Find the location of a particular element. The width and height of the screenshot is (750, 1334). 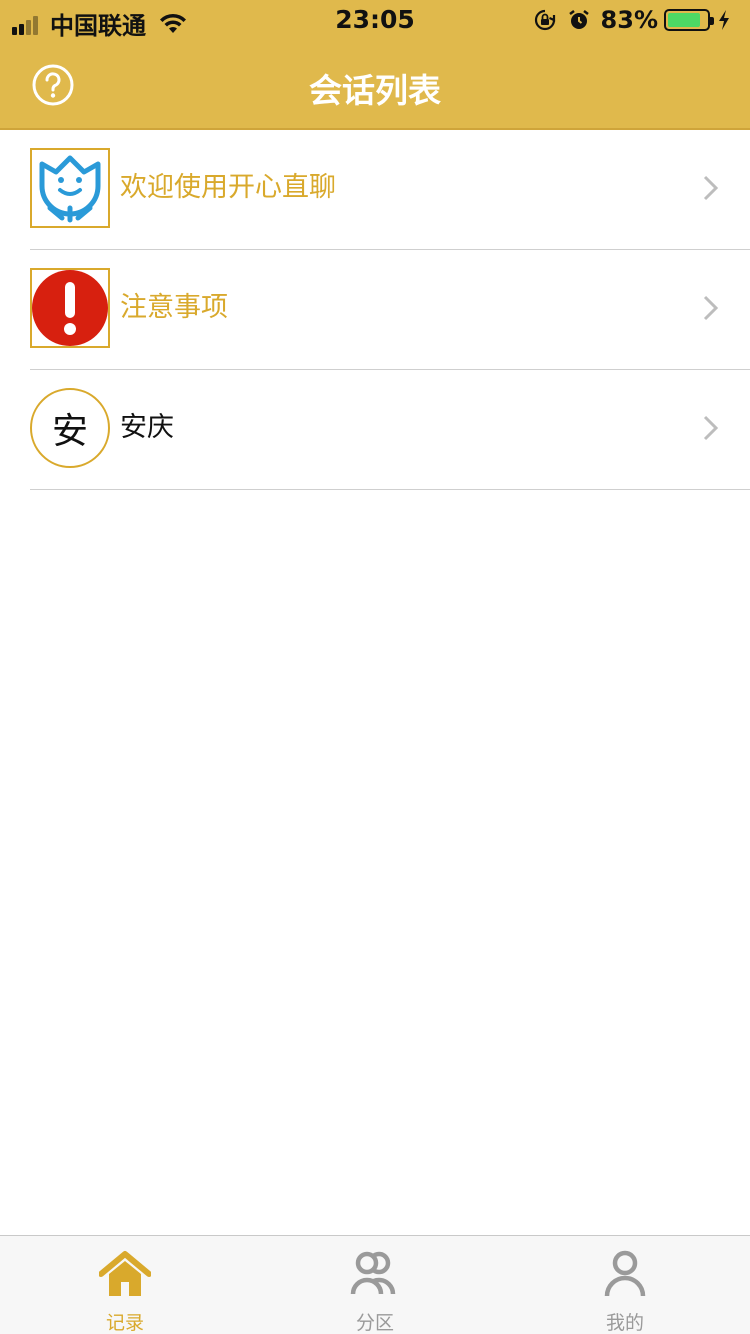

tab-label: 分区 is located at coordinates (374, 1323).